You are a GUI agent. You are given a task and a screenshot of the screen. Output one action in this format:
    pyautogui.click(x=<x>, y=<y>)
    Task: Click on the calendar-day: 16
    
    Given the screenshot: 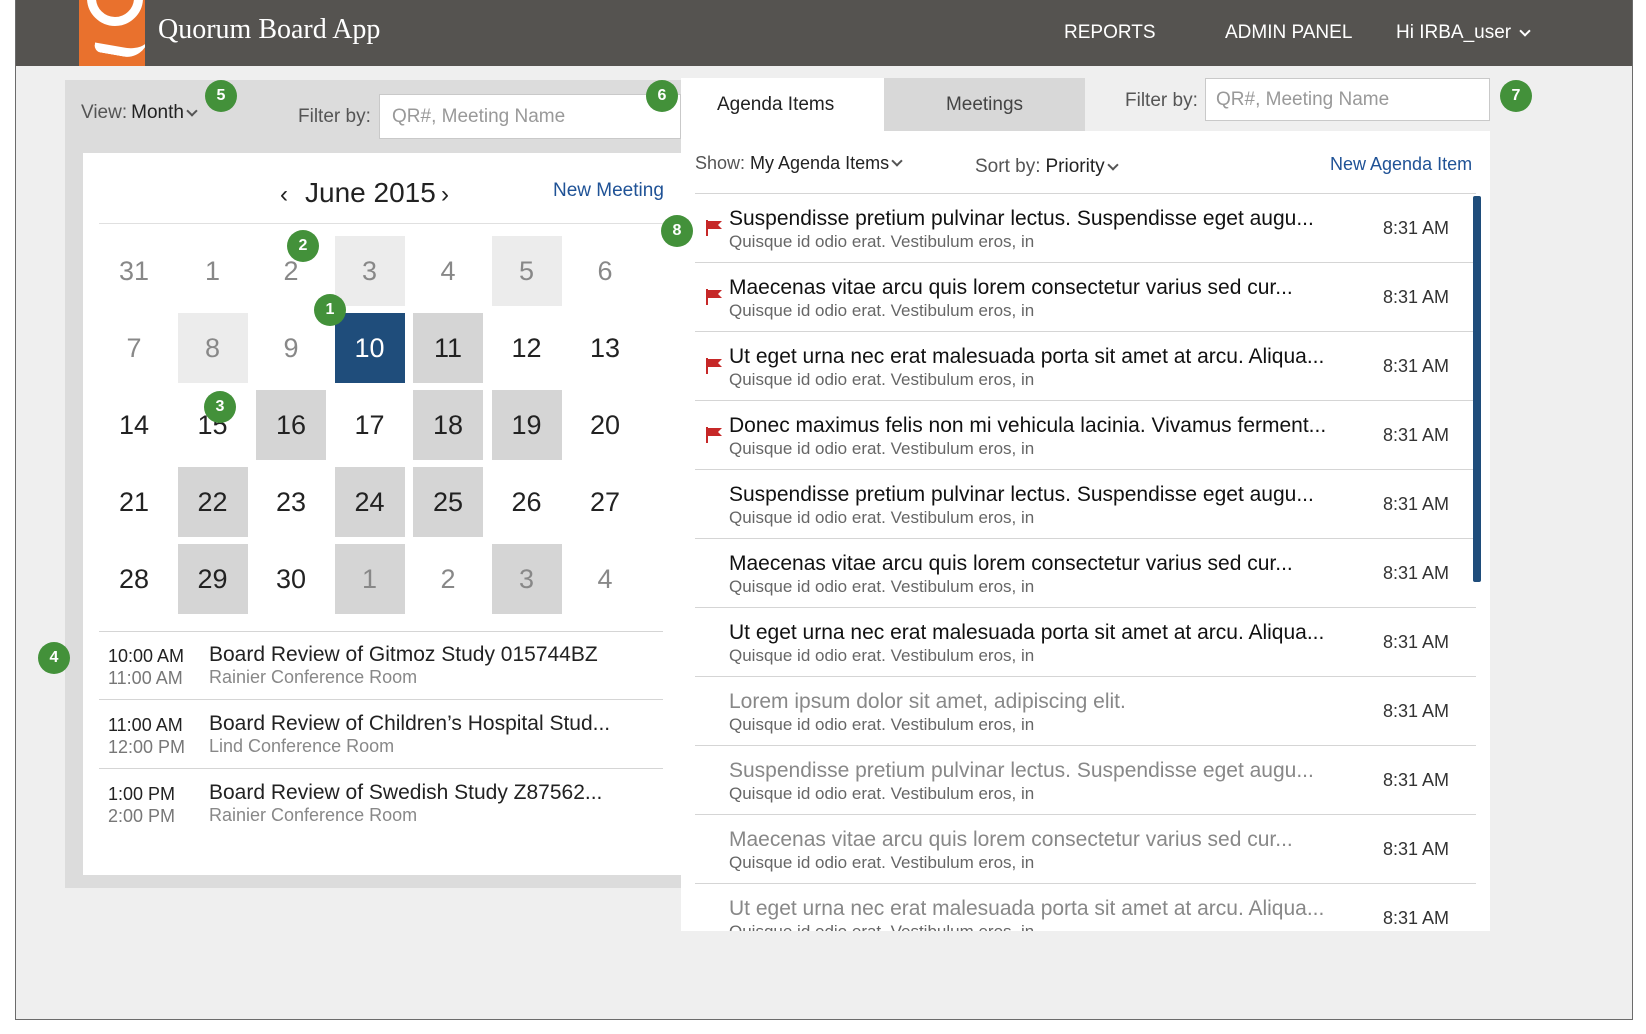 What is the action you would take?
    pyautogui.click(x=291, y=425)
    